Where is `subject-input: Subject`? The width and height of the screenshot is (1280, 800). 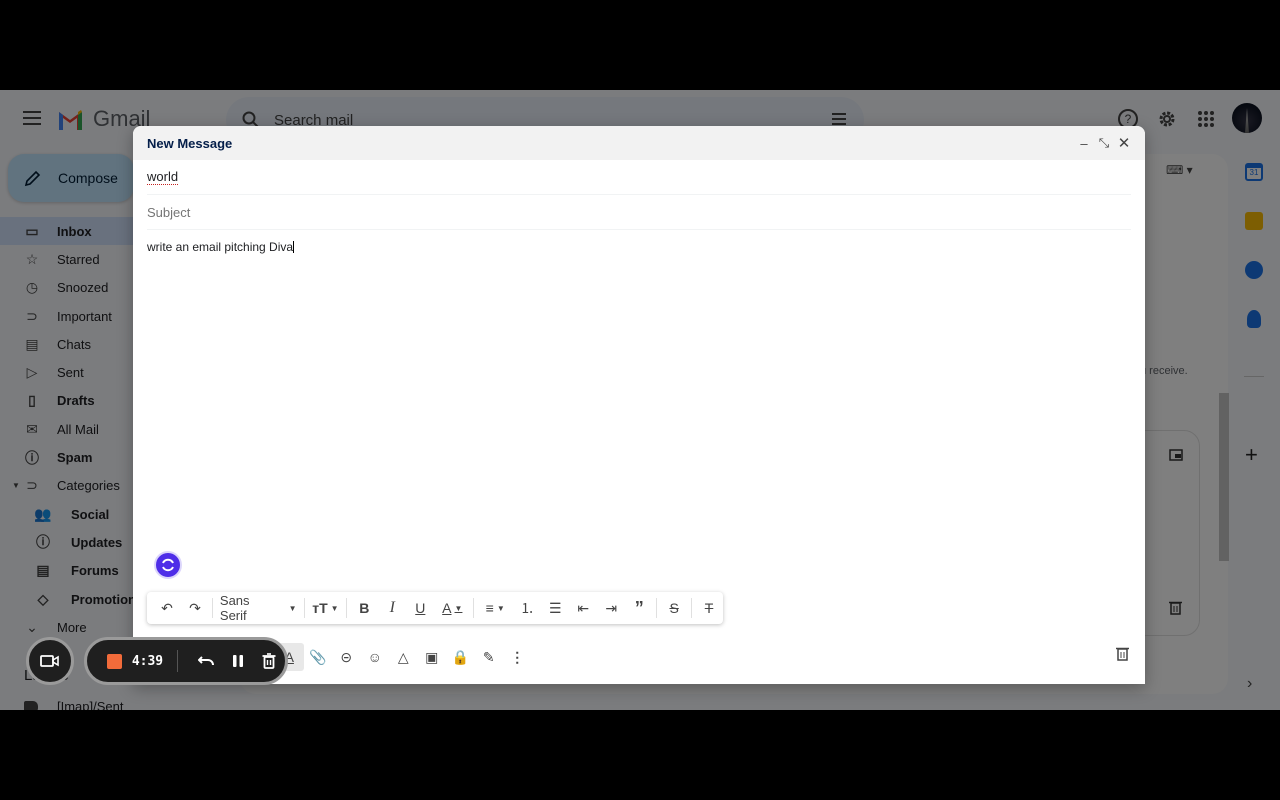 subject-input: Subject is located at coordinates (168, 212).